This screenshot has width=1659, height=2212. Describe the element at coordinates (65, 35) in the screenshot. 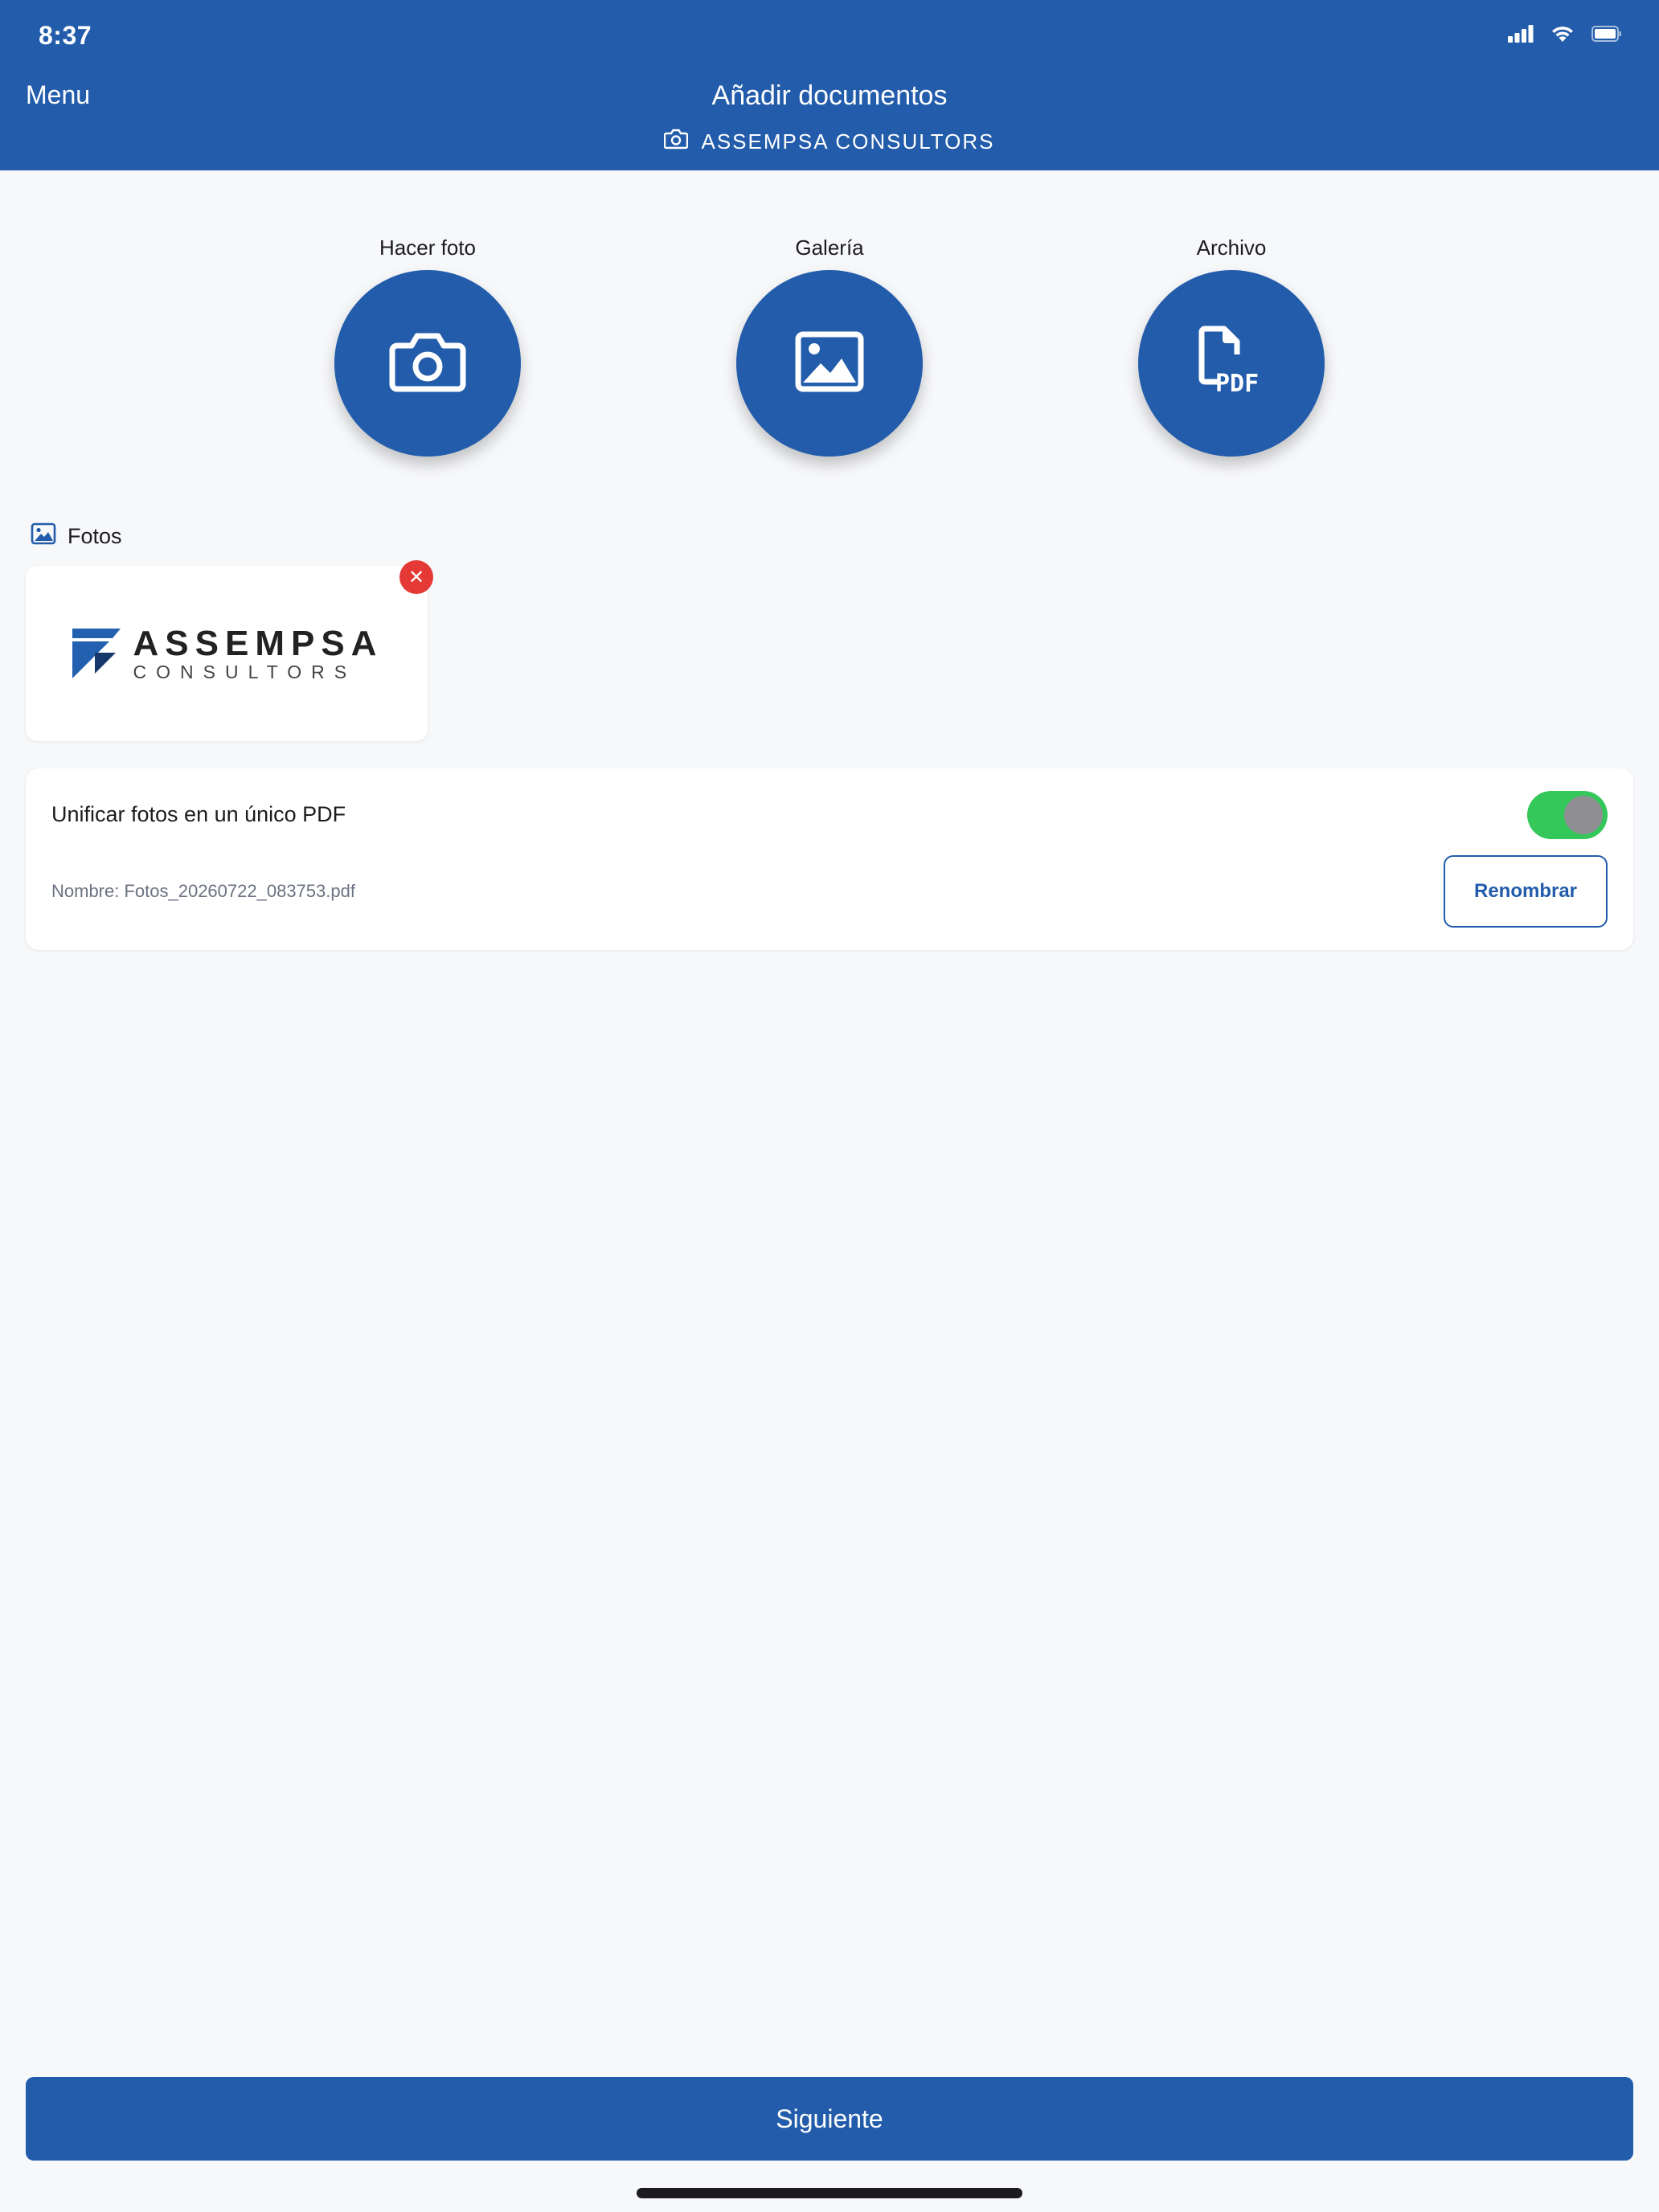

I see `status-time: 8:37` at that location.